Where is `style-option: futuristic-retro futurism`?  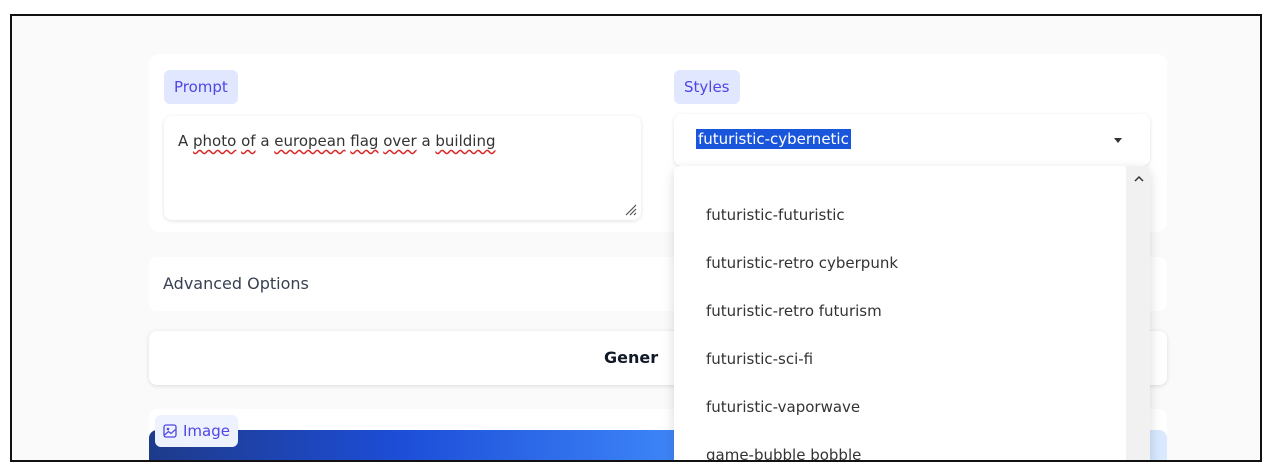 style-option: futuristic-retro futurism is located at coordinates (794, 311).